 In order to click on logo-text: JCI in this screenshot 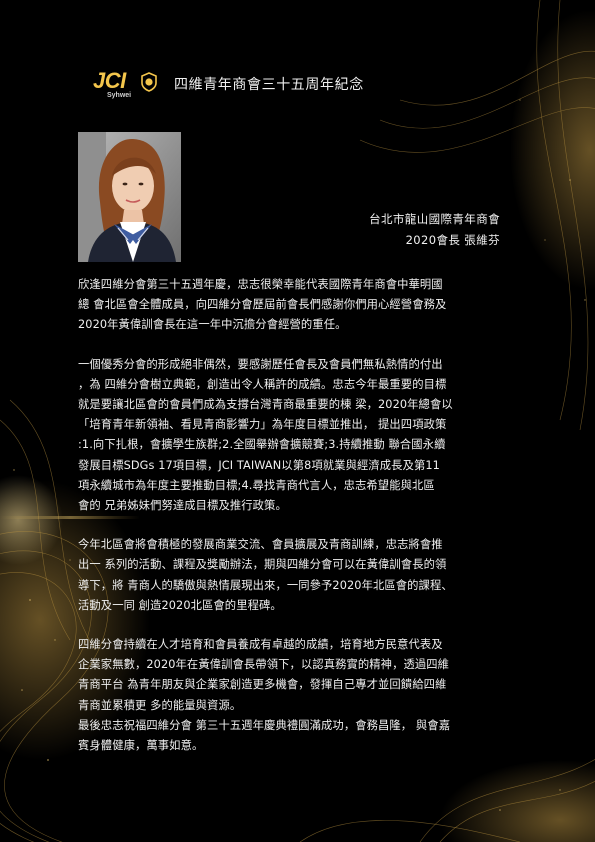, I will do `click(109, 80)`.